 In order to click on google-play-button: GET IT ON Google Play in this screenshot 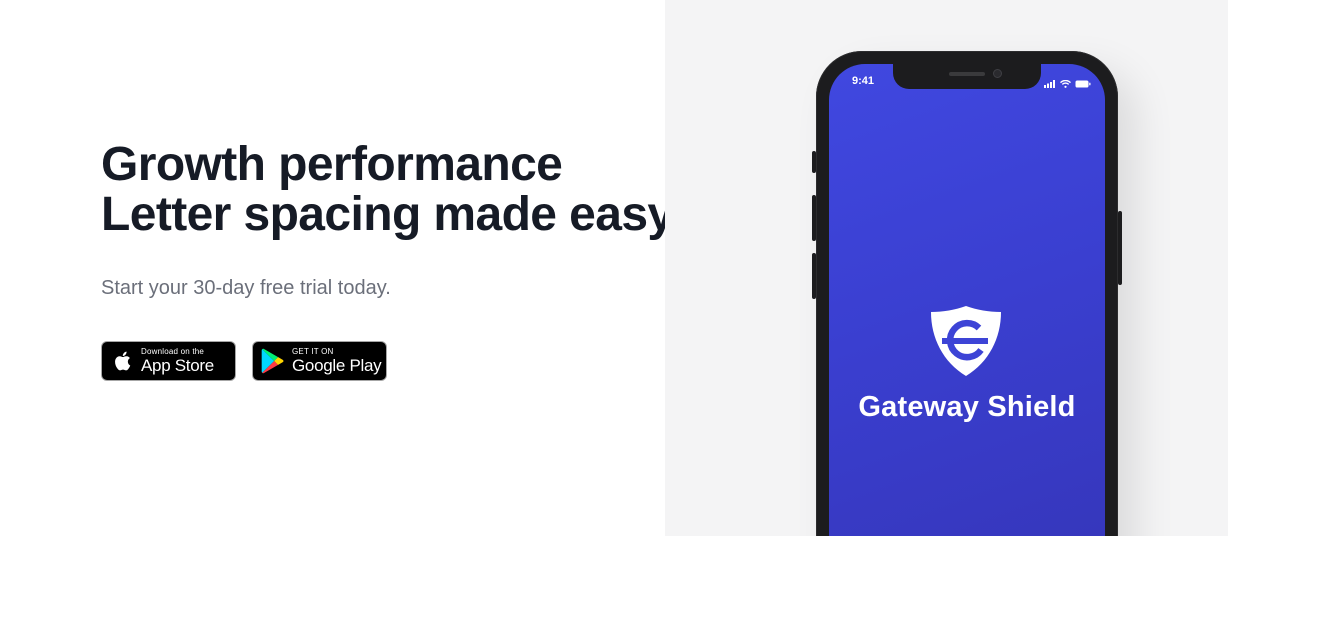, I will do `click(319, 361)`.